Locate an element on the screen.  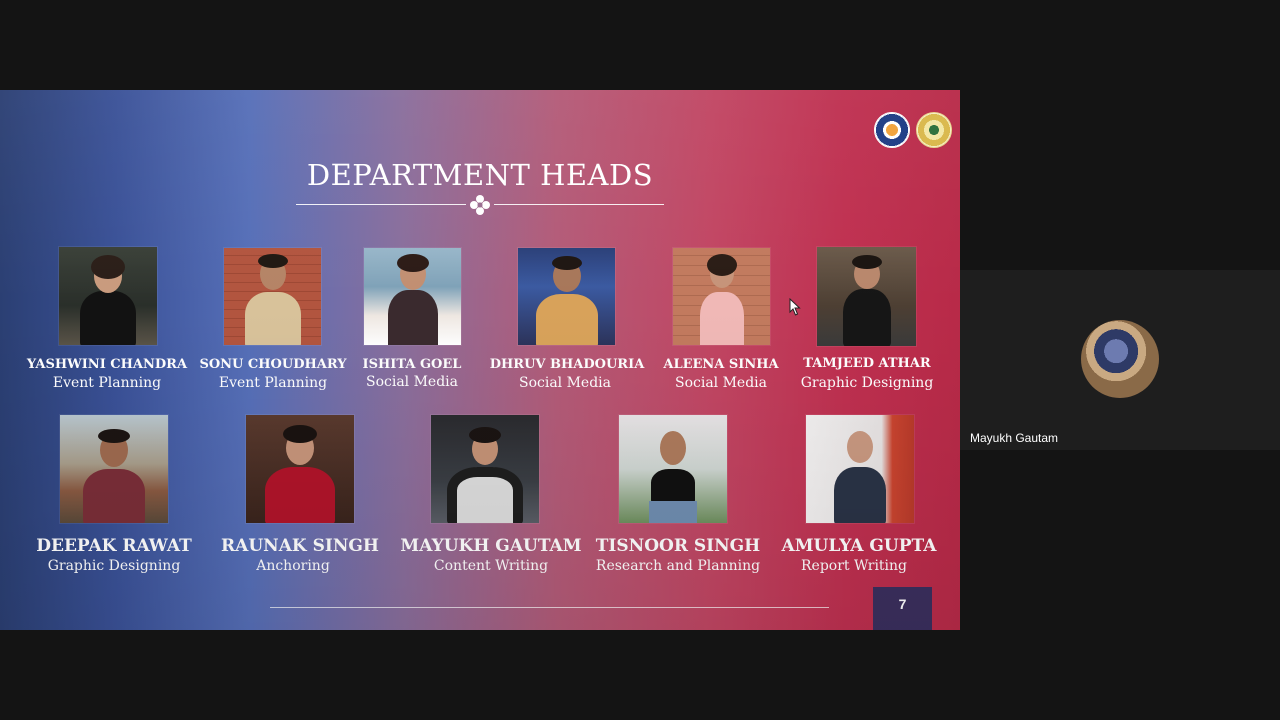
team-member-name: ISHITA GOEL is located at coordinates (412, 364).